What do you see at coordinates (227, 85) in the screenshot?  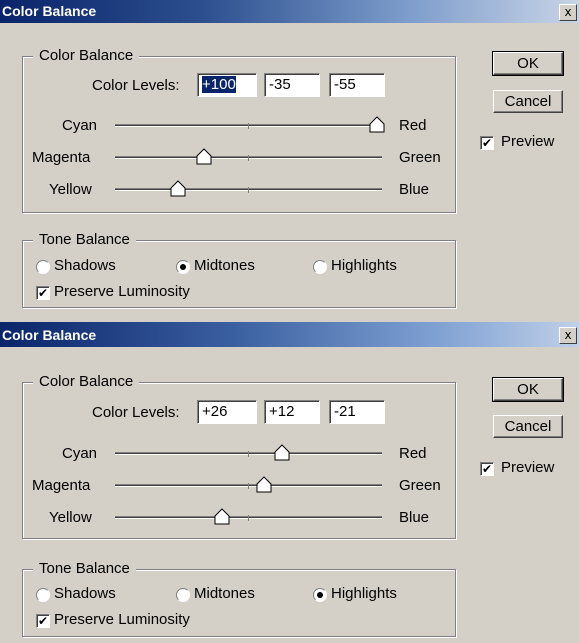 I see `level-cyan-red-field: +100` at bounding box center [227, 85].